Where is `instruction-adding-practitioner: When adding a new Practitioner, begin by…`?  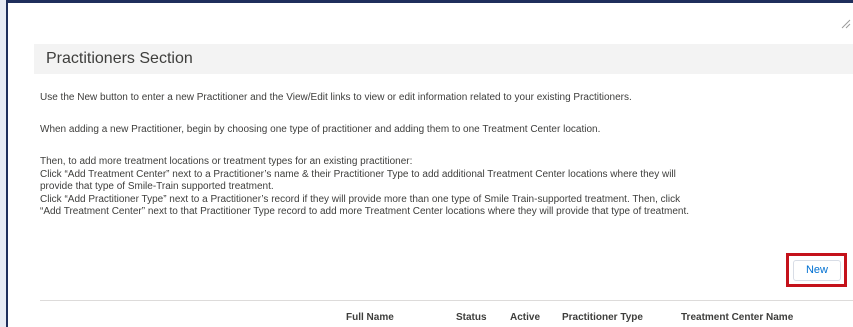 instruction-adding-practitioner: When adding a new Practitioner, begin by… is located at coordinates (320, 129).